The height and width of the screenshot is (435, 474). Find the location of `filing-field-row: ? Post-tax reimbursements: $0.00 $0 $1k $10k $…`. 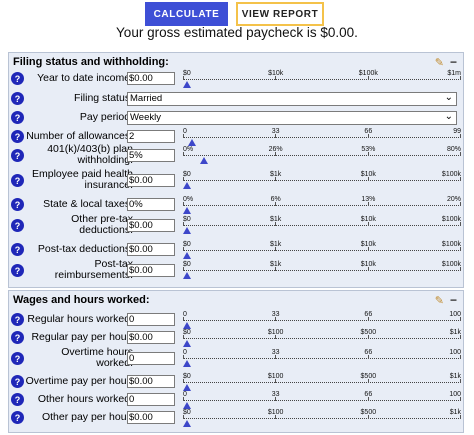

filing-field-row: ? Post-tax reimbursements: $0.00 $0 $1k $10k $… is located at coordinates (237, 270).